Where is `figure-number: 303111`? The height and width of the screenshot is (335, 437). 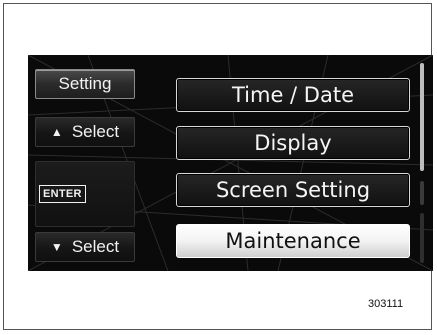
figure-number: 303111 is located at coordinates (386, 304).